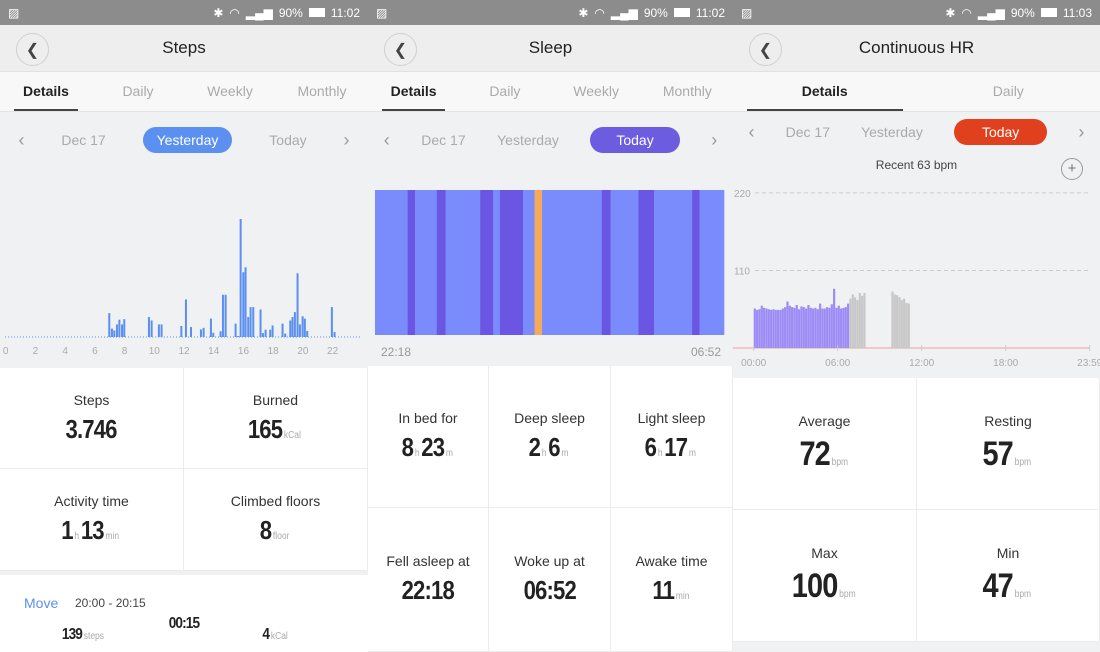 The height and width of the screenshot is (652, 1100). Describe the element at coordinates (428, 418) in the screenshot. I see `inbed-label: In bed for` at that location.